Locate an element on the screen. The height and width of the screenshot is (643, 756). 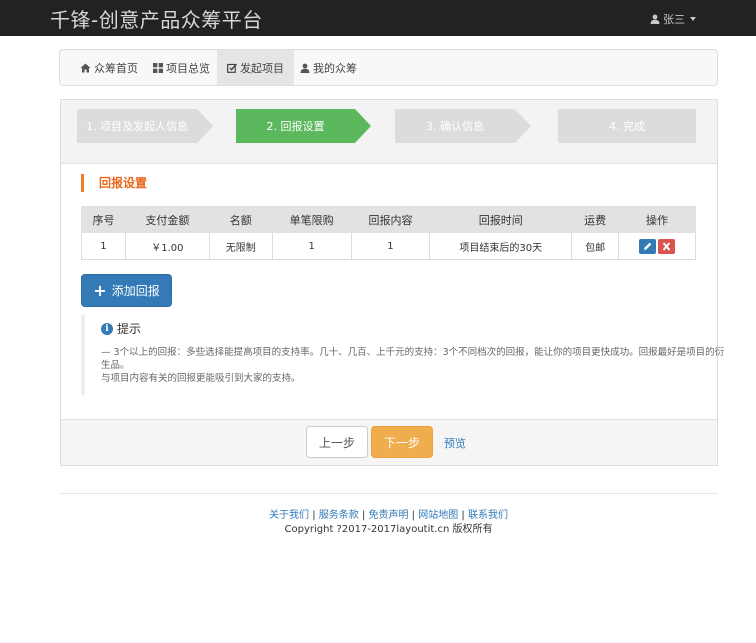
info-icon: i is located at coordinates (107, 328).